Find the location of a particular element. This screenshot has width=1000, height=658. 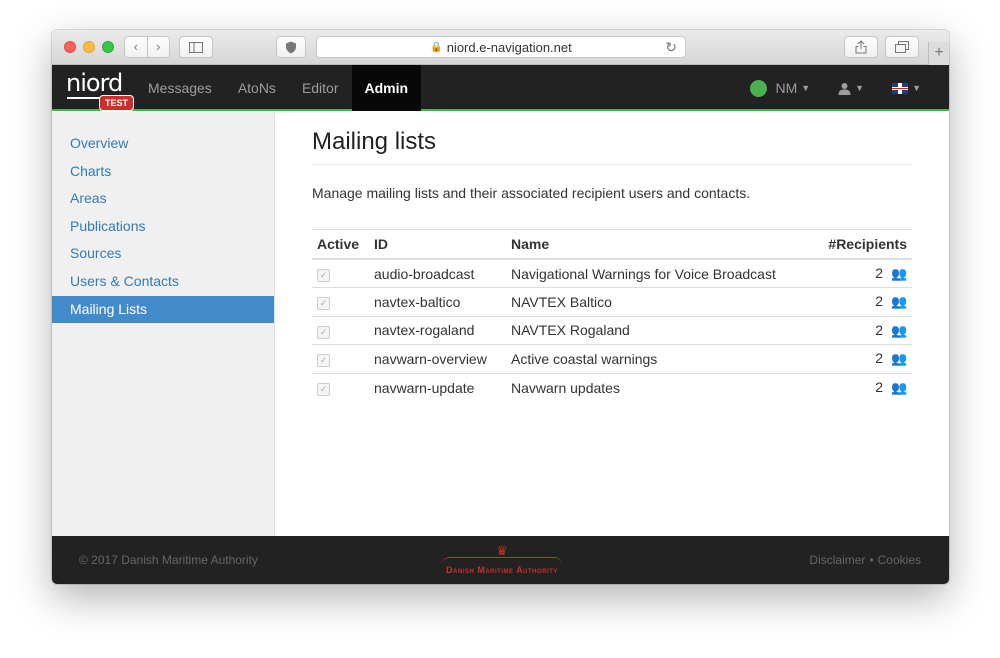

table-row: ✓ navtex-baltico NAVTEX Baltico 2 👥 is located at coordinates (612, 301).